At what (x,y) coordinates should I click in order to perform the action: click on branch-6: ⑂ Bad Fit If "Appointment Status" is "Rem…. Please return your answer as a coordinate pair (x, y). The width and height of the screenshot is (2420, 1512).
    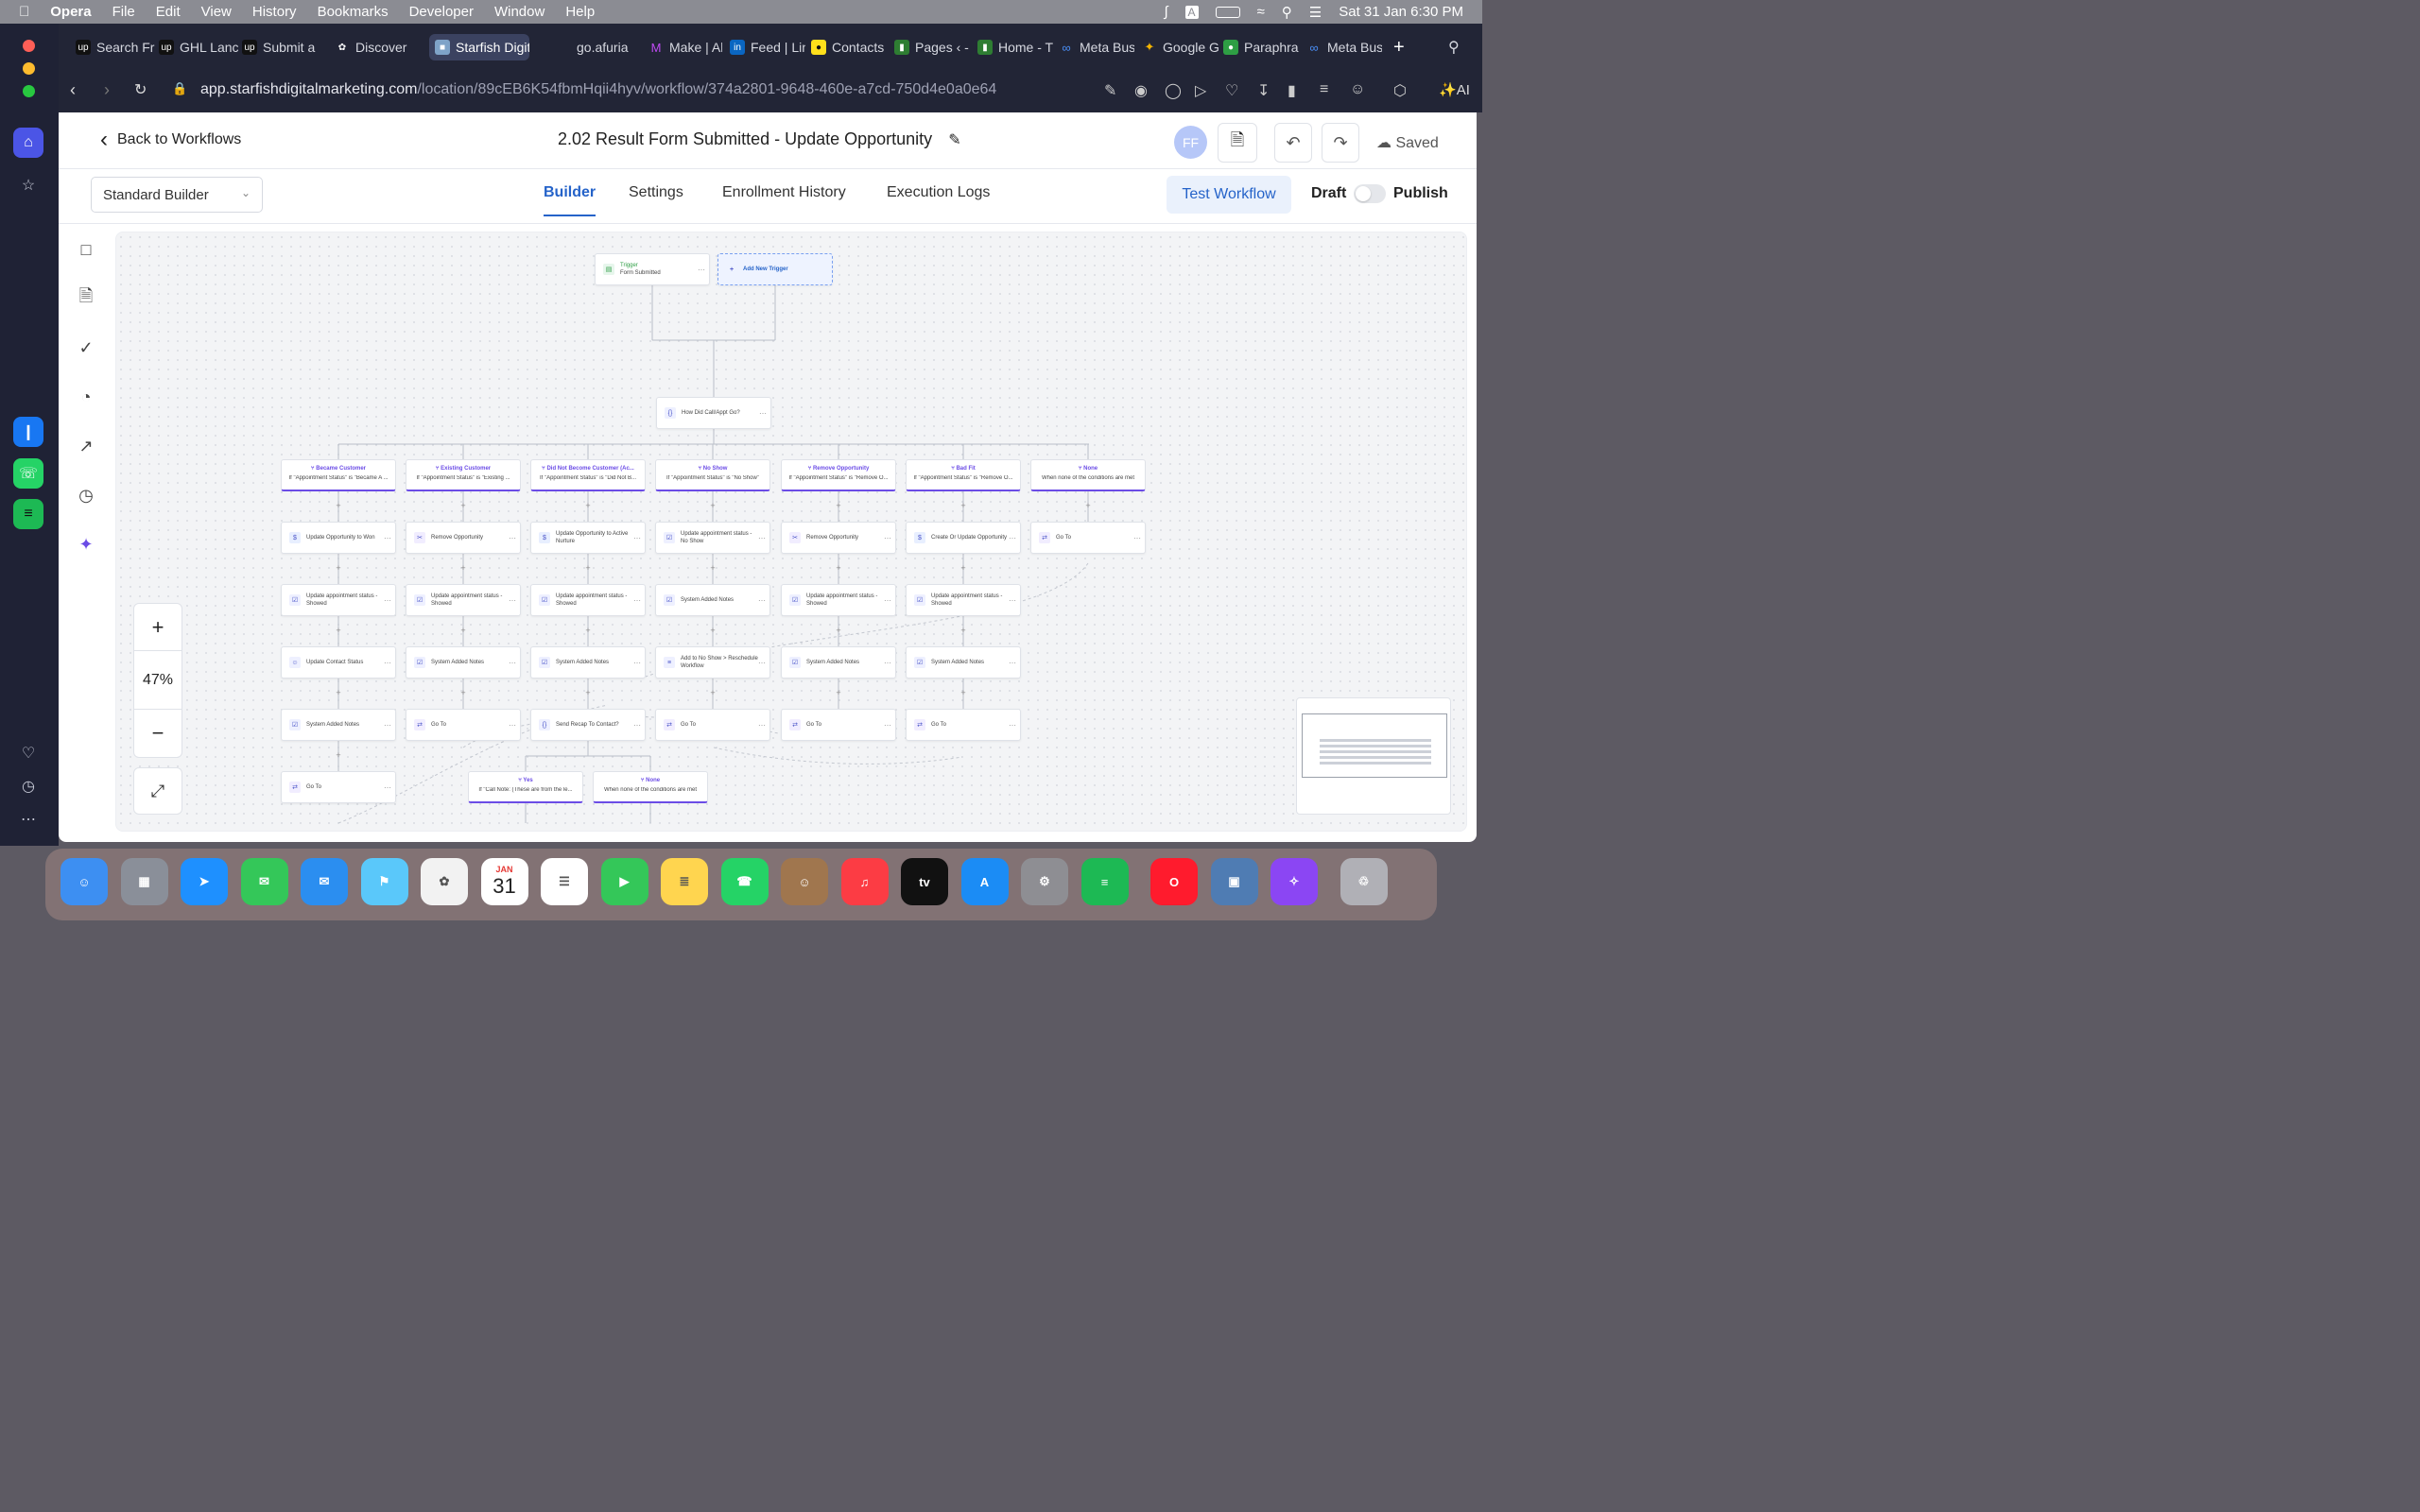
    Looking at the image, I should click on (963, 475).